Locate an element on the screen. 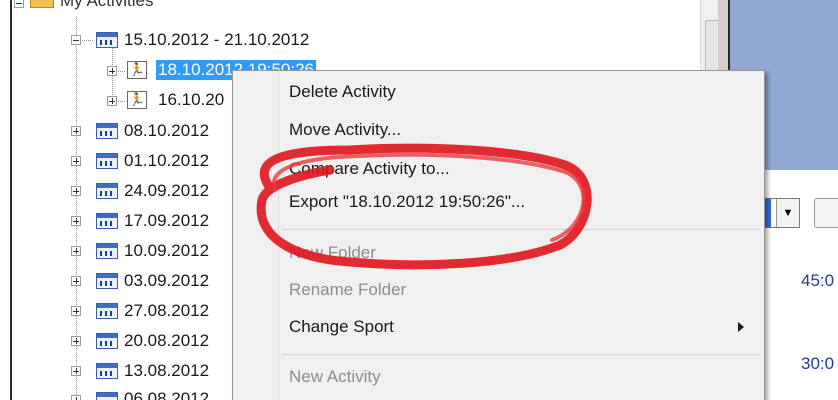 The height and width of the screenshot is (400, 838). tree-week-item: 20.08.2012 is located at coordinates (166, 341).